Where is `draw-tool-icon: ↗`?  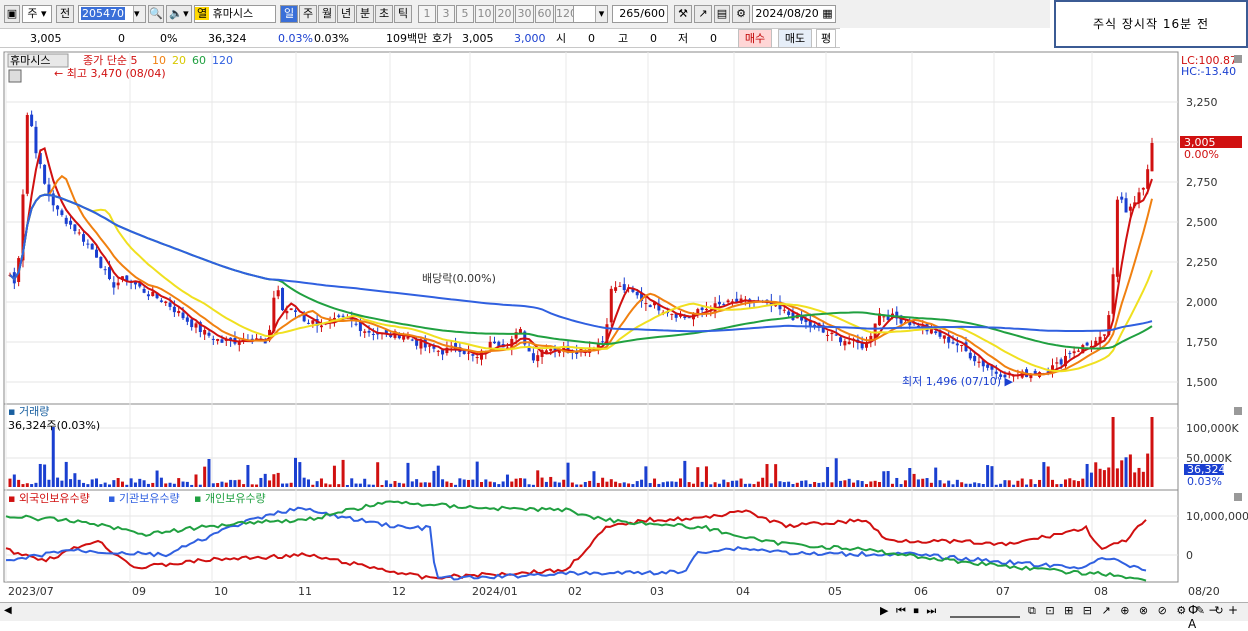
draw-tool-icon: ↗ is located at coordinates (703, 14).